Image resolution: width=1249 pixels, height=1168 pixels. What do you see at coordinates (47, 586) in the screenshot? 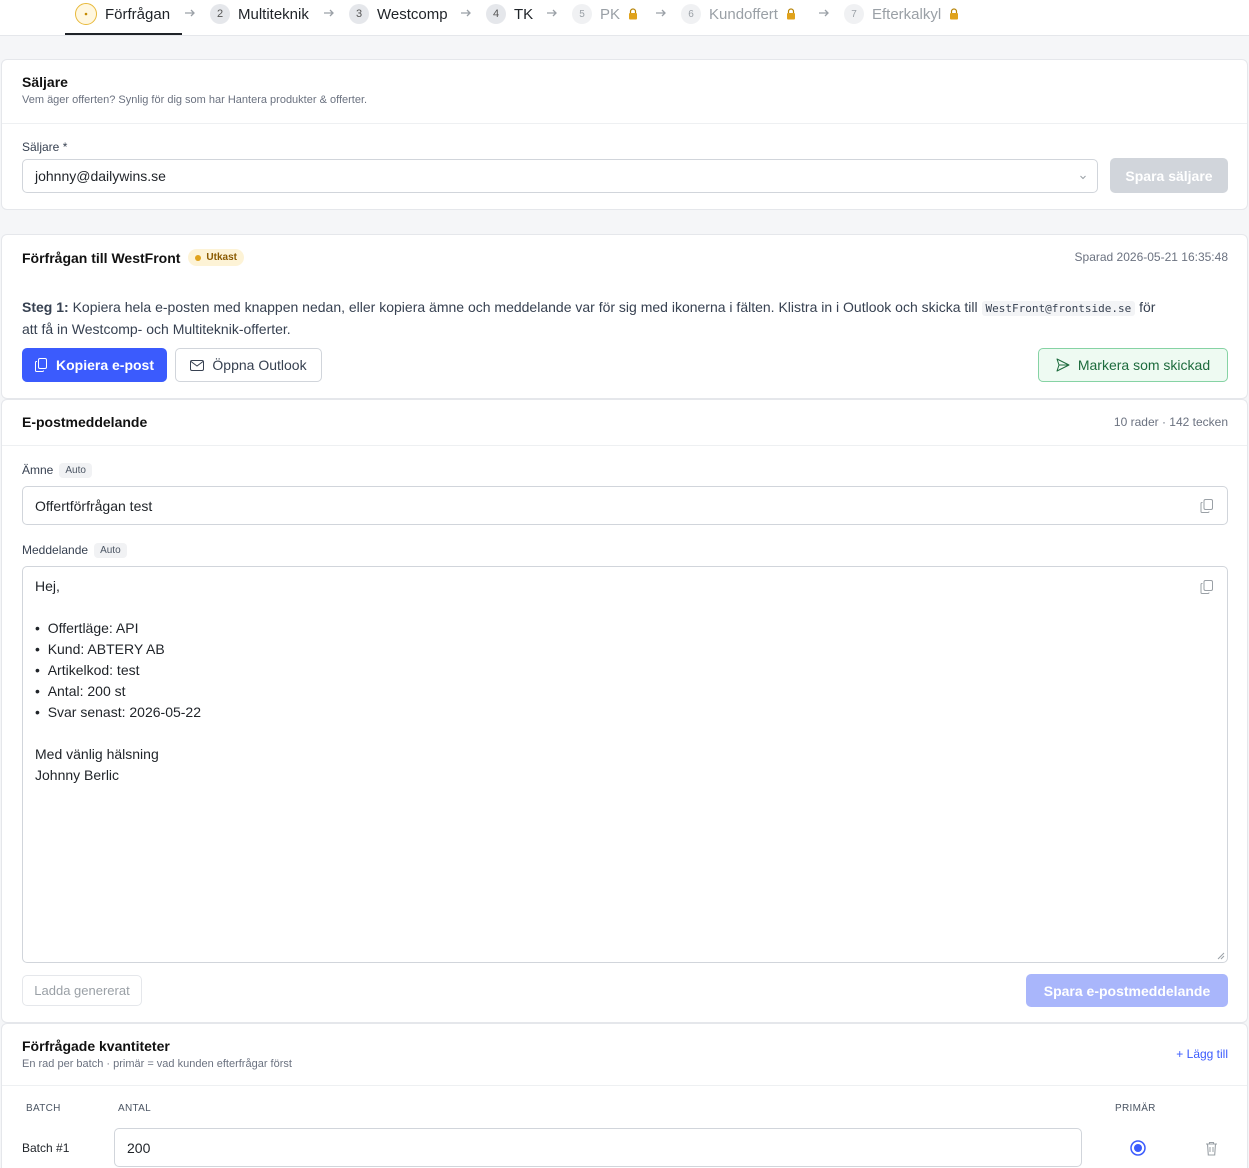
I see `message-greeting: Hej,` at bounding box center [47, 586].